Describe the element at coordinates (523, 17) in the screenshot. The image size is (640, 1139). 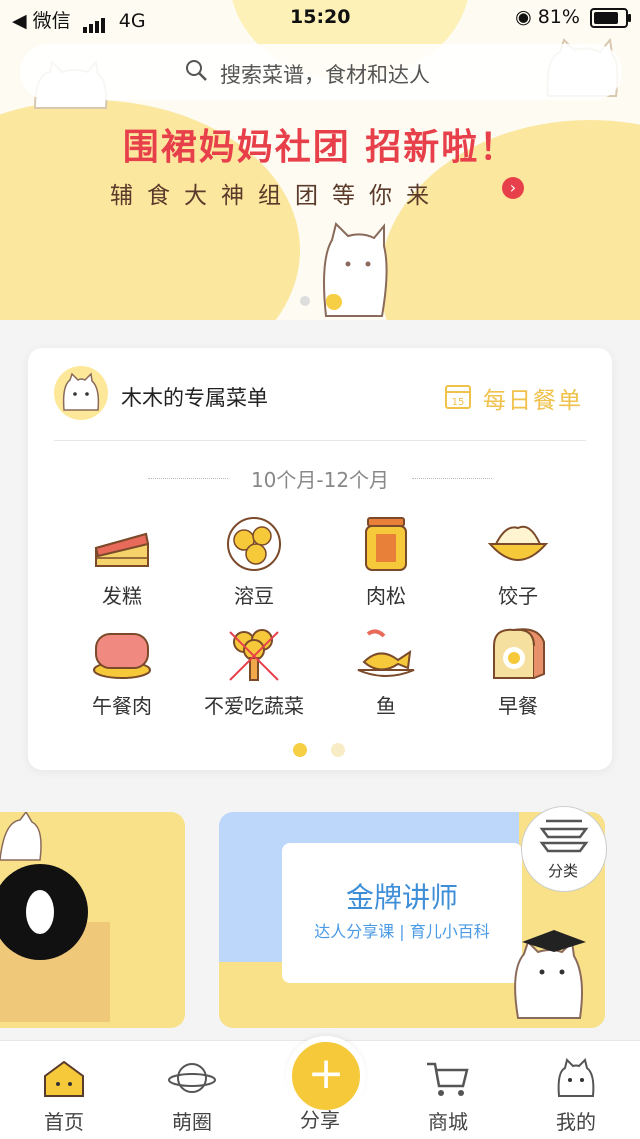
I see `rotation-lock-icon: ◉` at that location.